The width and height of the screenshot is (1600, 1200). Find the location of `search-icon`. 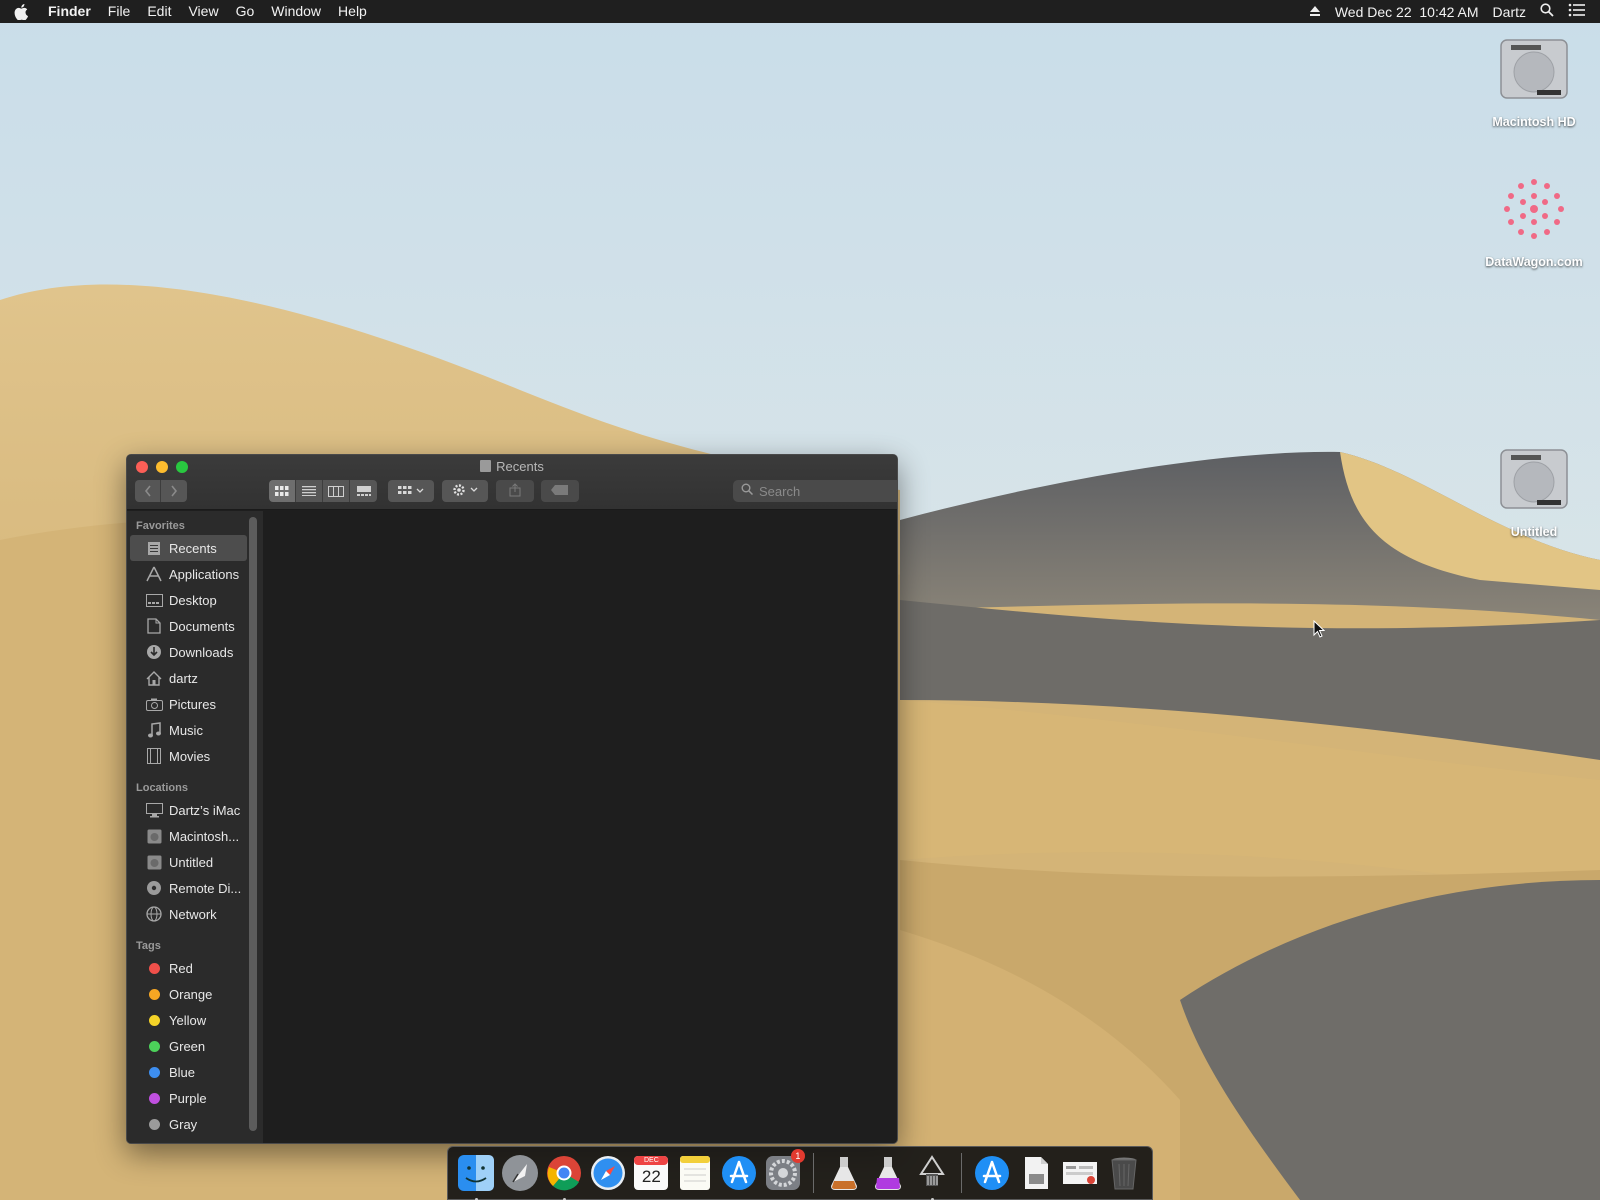

search-icon is located at coordinates (747, 491).